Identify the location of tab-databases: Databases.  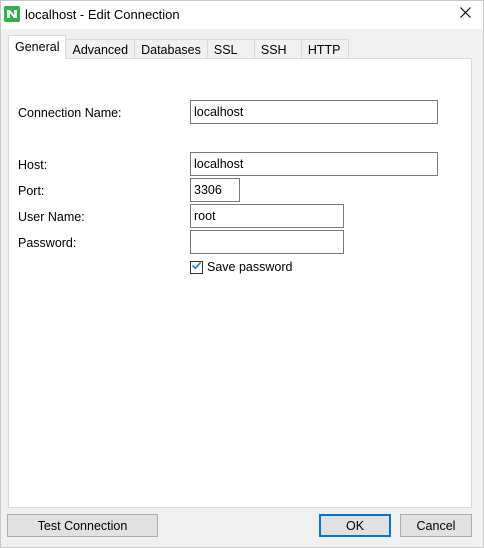
(171, 49).